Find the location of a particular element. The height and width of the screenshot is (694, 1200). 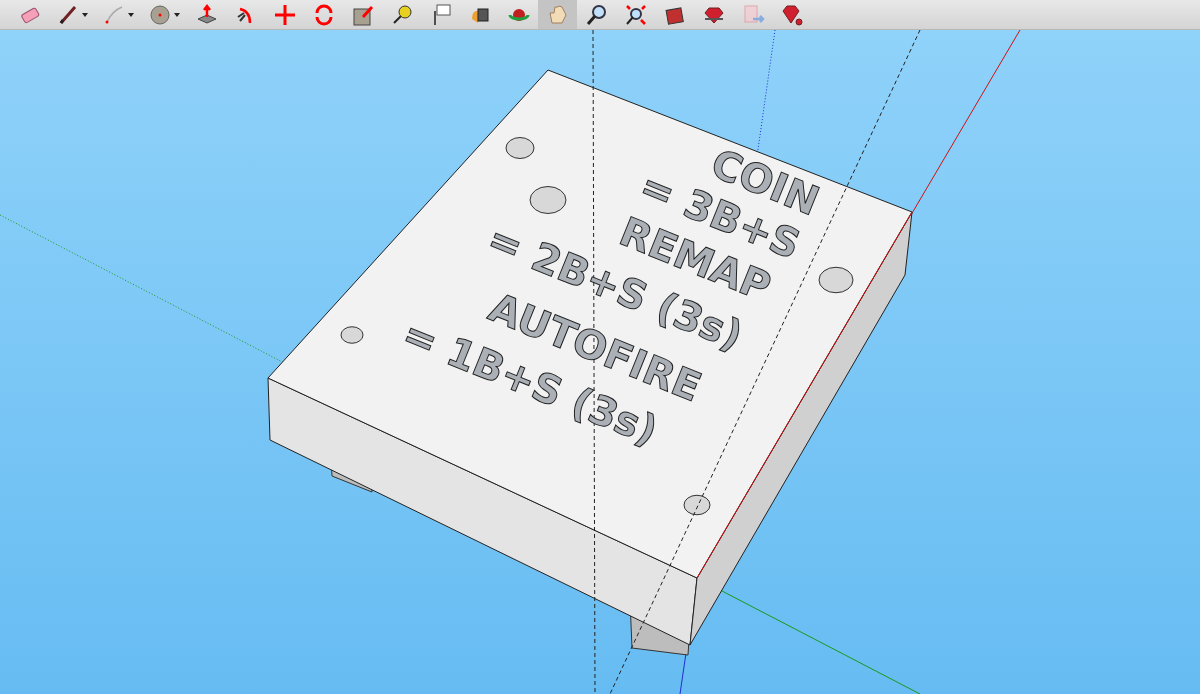

zoom-extents-icon is located at coordinates (635, 14).